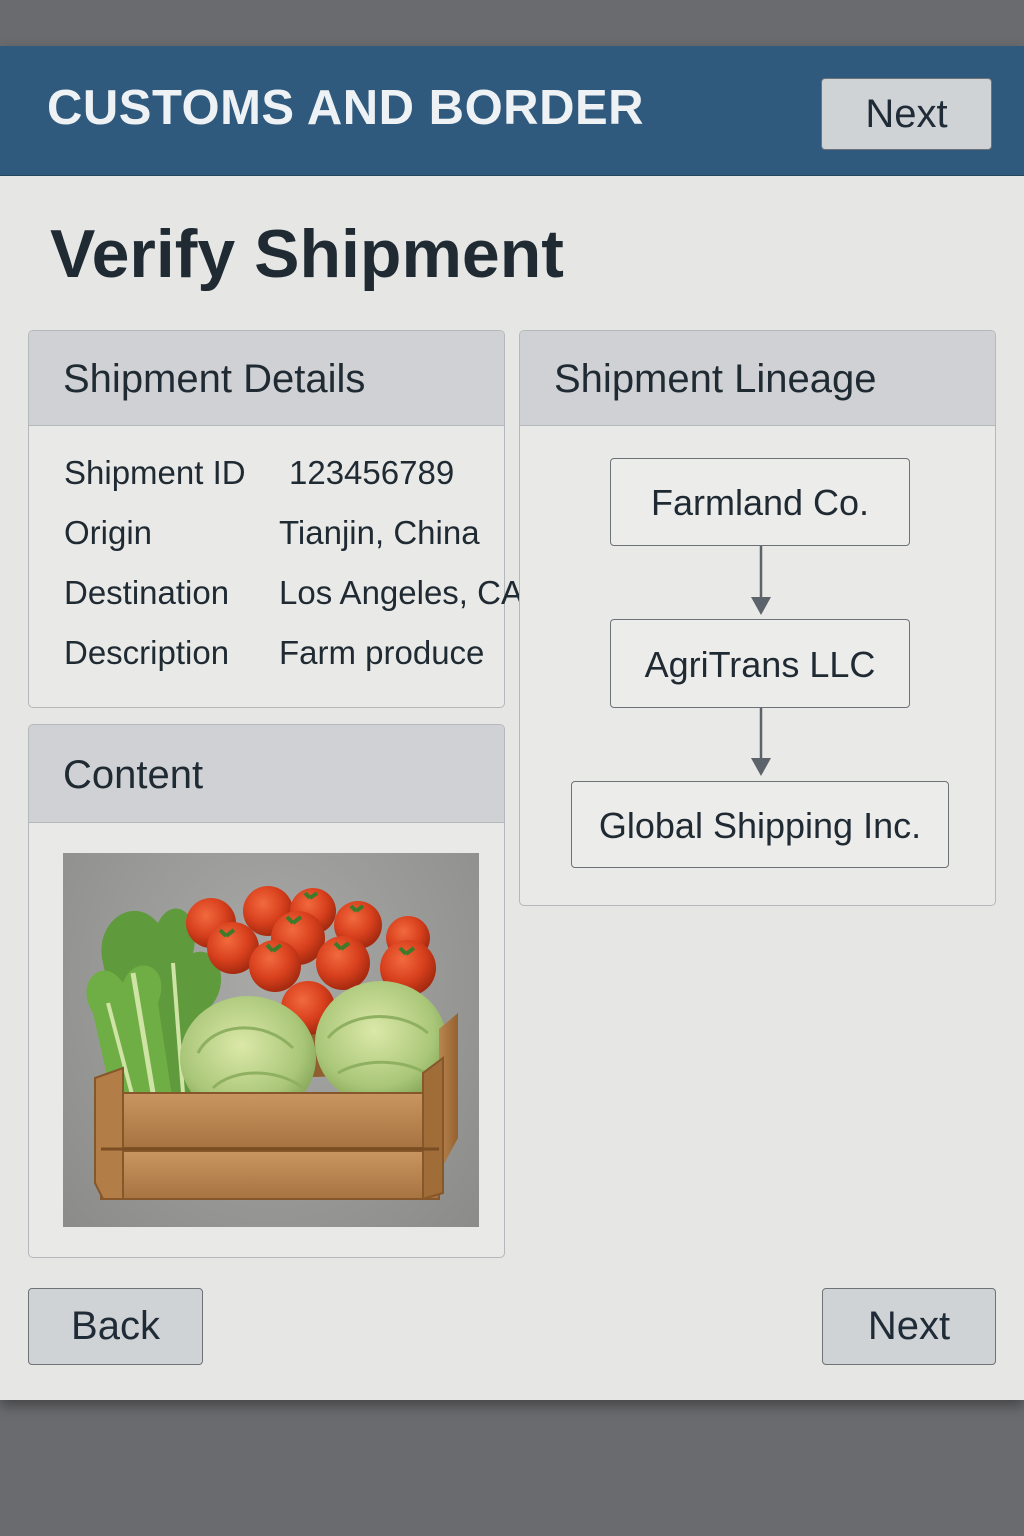  Describe the element at coordinates (906, 114) in the screenshot. I see `header-next-button: Next` at that location.